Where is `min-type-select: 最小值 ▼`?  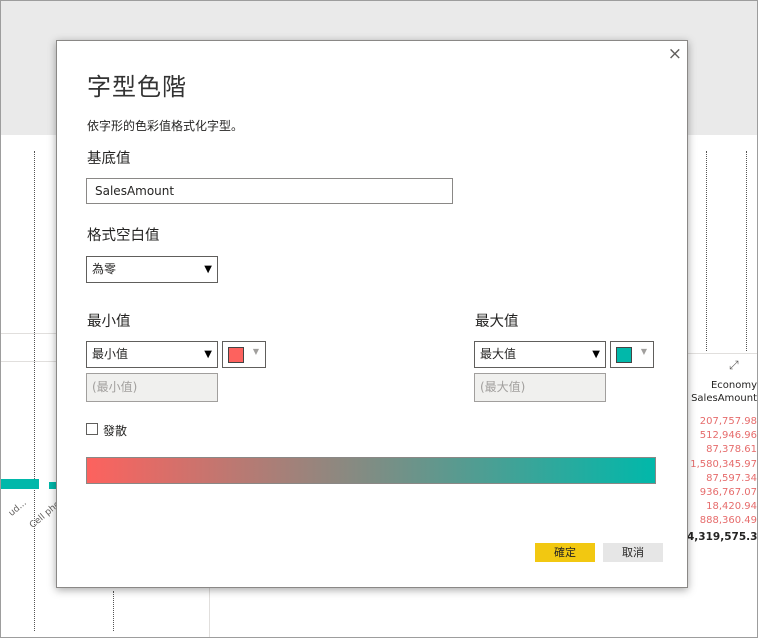
min-type-select: 最小值 ▼ is located at coordinates (152, 354).